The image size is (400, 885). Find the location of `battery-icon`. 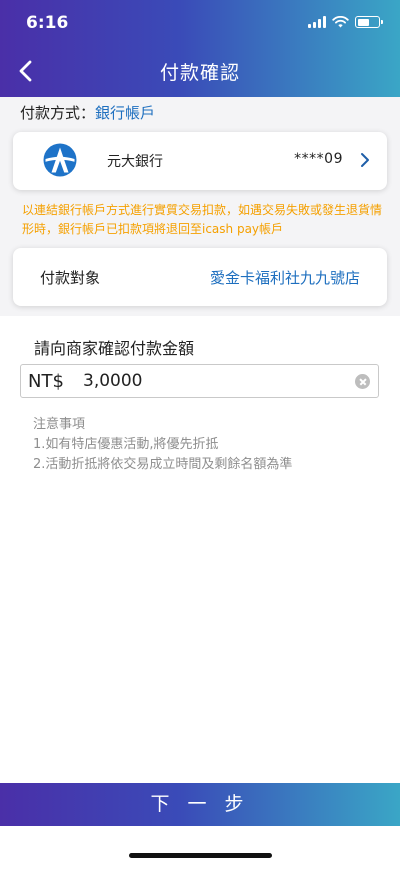

battery-icon is located at coordinates (369, 22).